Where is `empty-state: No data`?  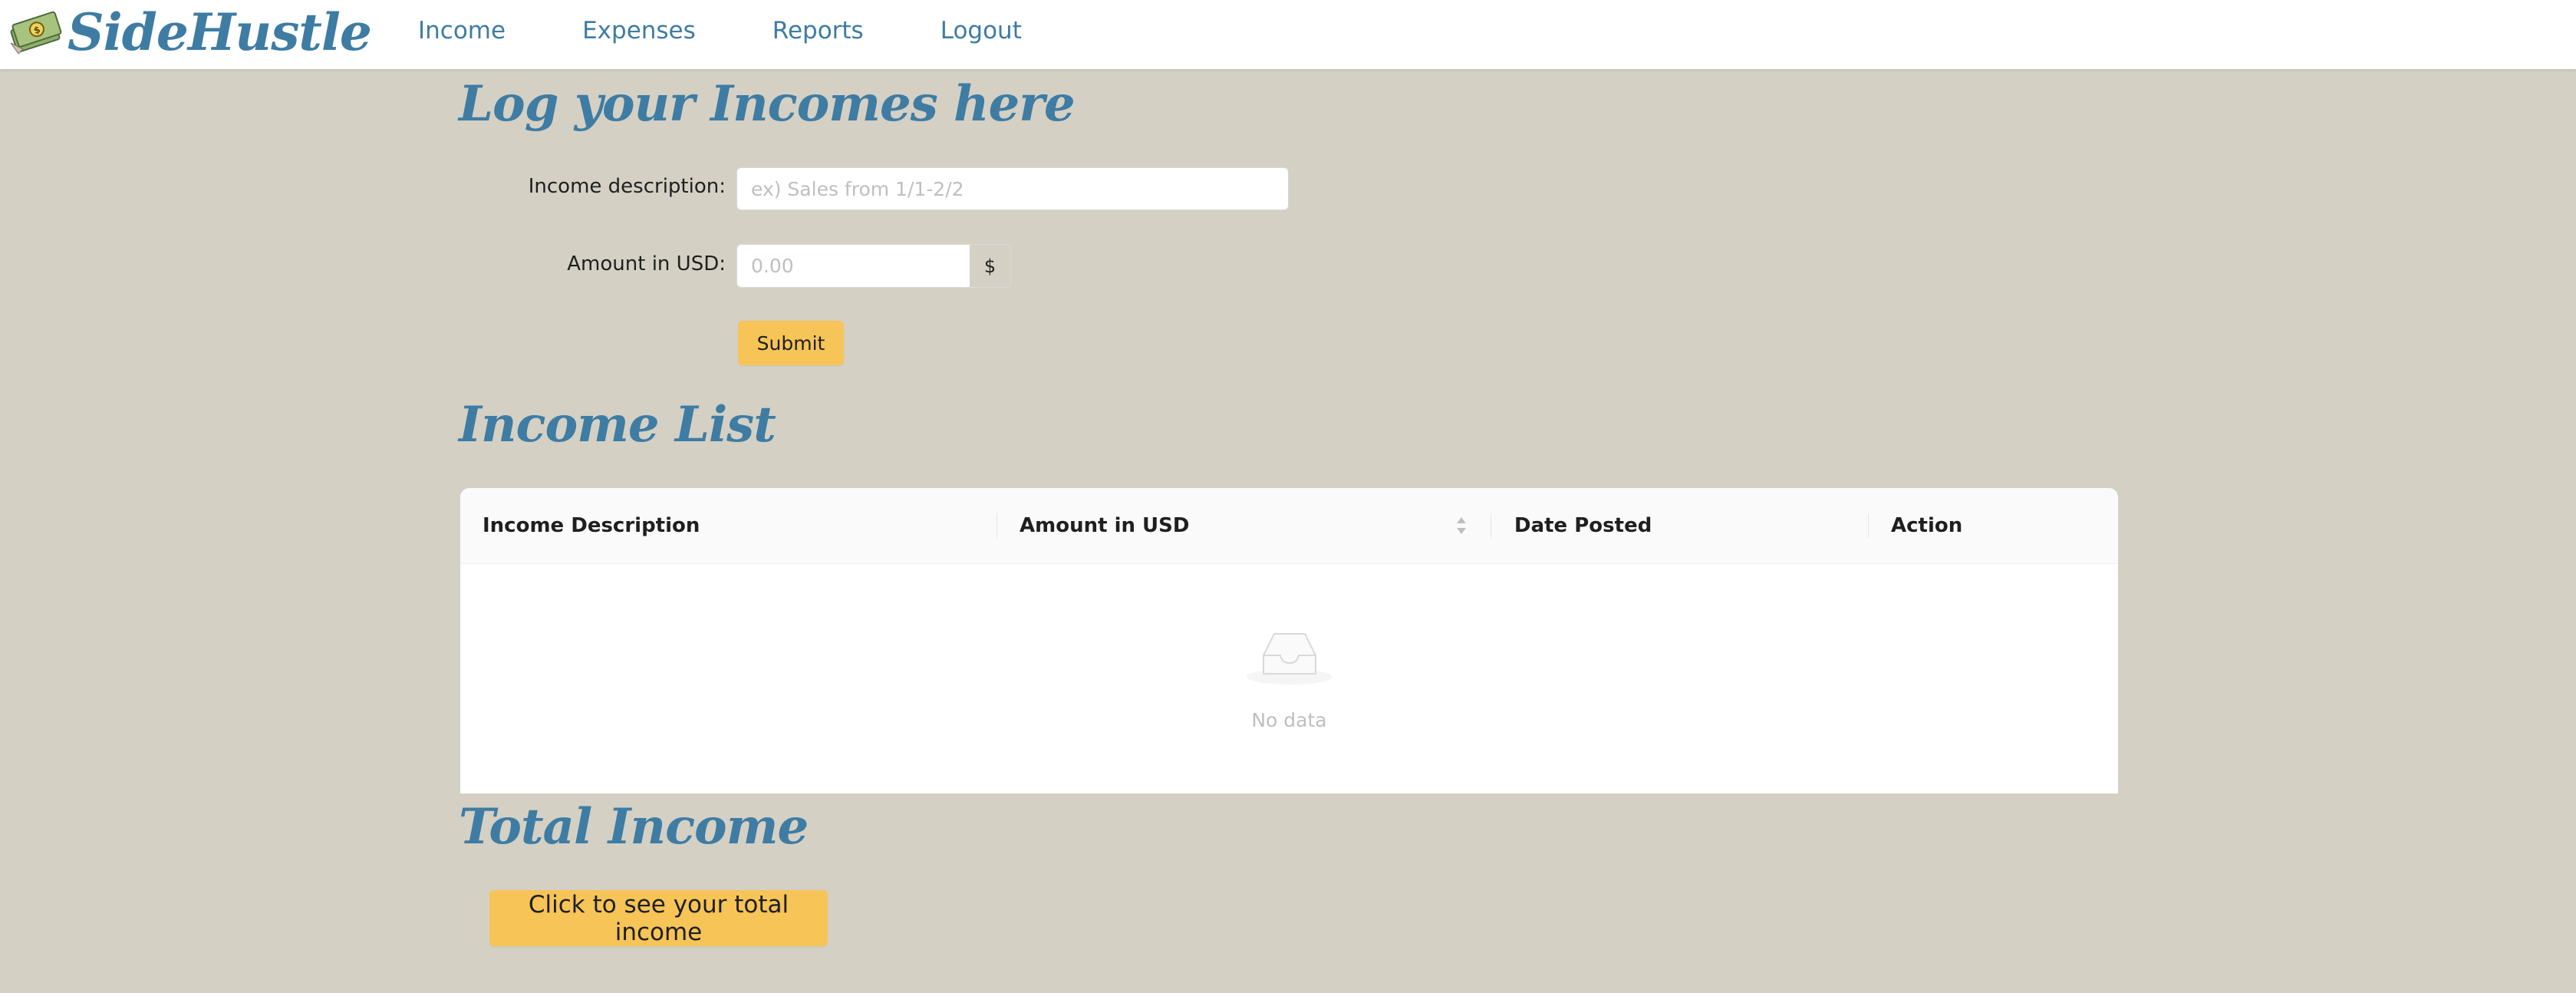
empty-state: No data is located at coordinates (1289, 678).